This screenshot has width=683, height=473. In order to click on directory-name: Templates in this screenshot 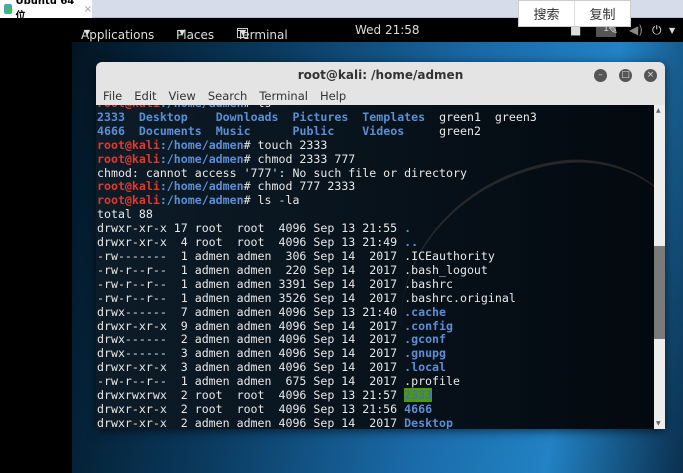, I will do `click(394, 116)`.